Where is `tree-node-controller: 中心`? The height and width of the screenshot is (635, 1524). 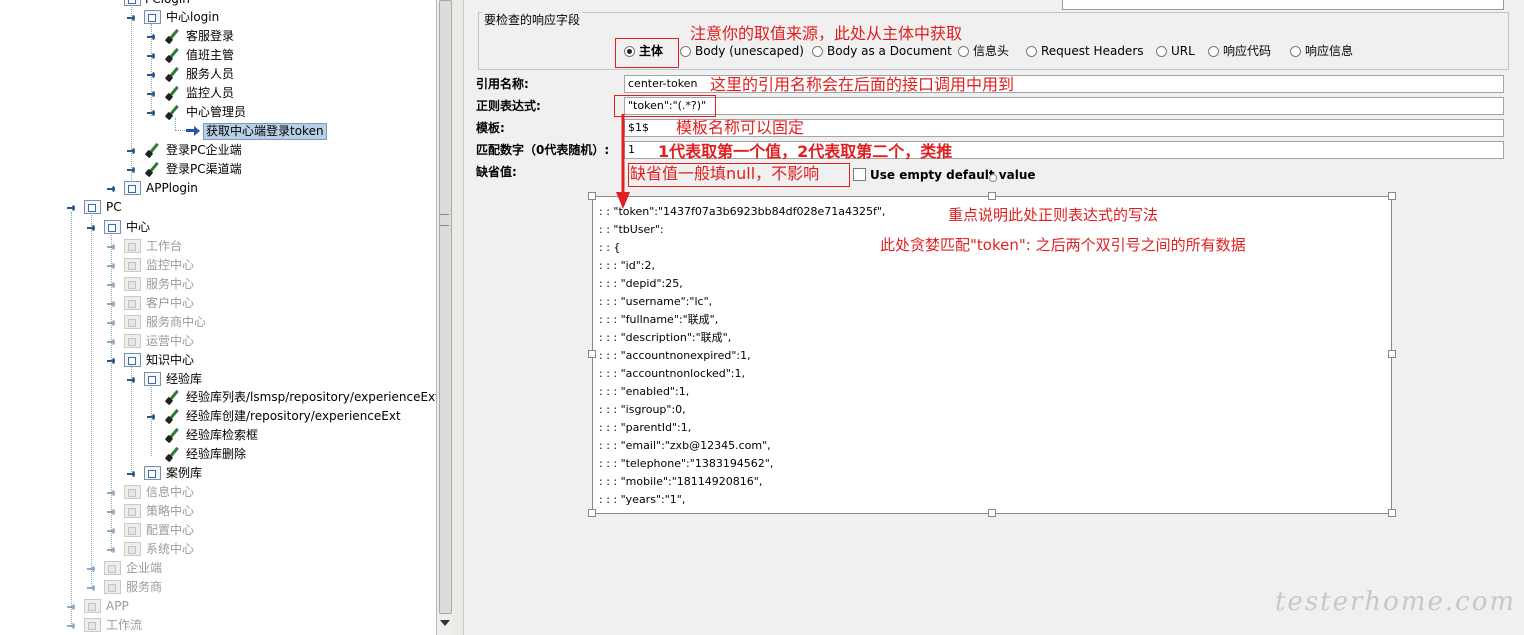
tree-node-controller: 中心 is located at coordinates (218, 227).